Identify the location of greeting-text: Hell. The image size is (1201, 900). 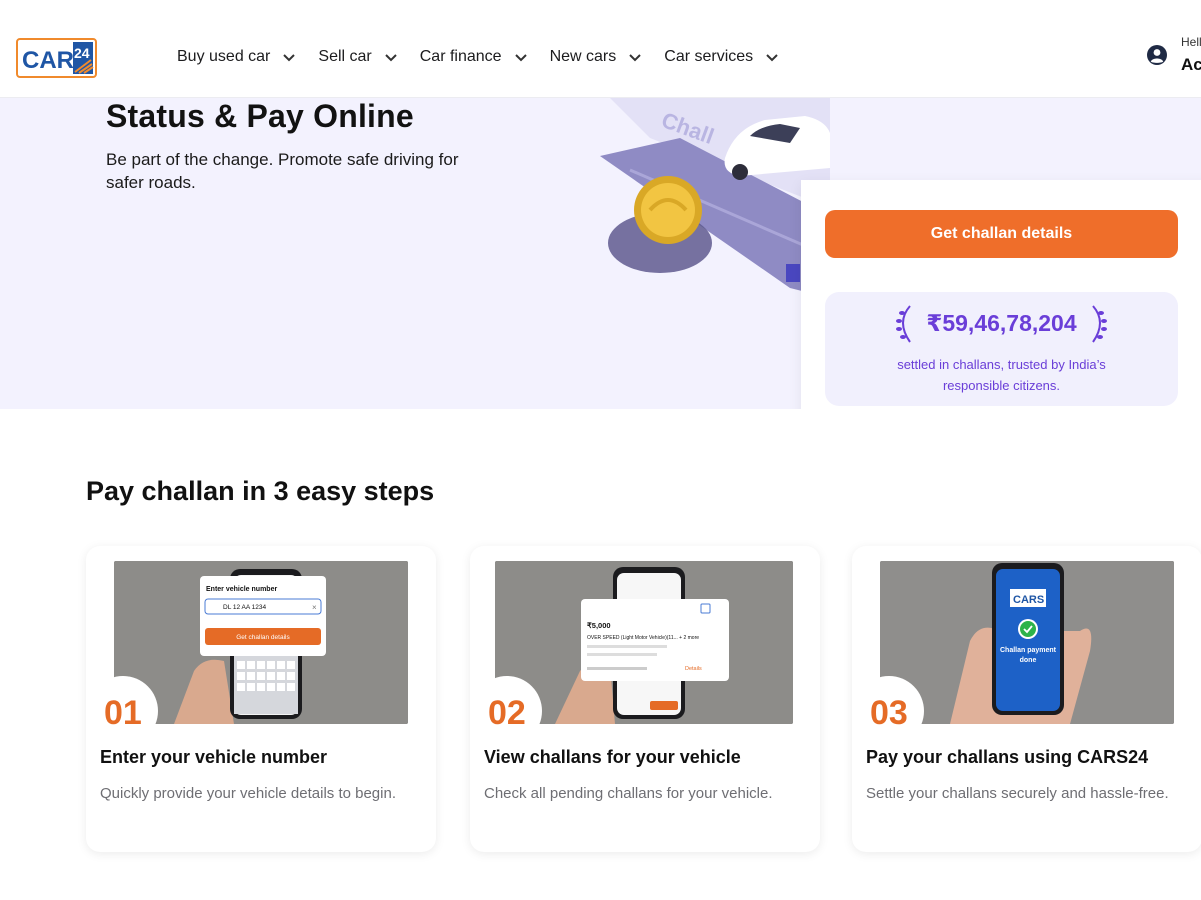
(1191, 42).